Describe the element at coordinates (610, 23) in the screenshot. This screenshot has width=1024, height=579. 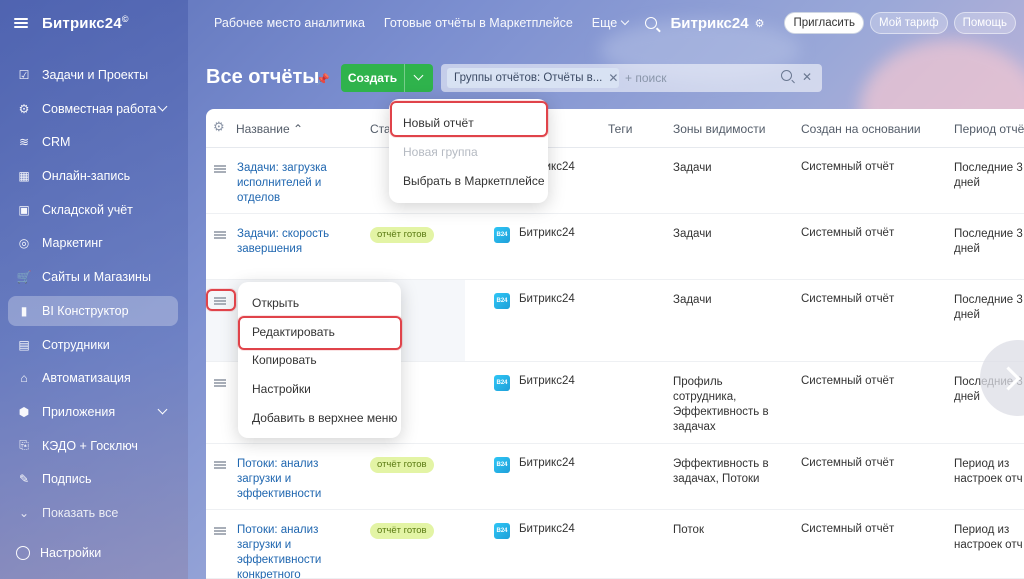
I see `top-more-menu: Еще` at that location.